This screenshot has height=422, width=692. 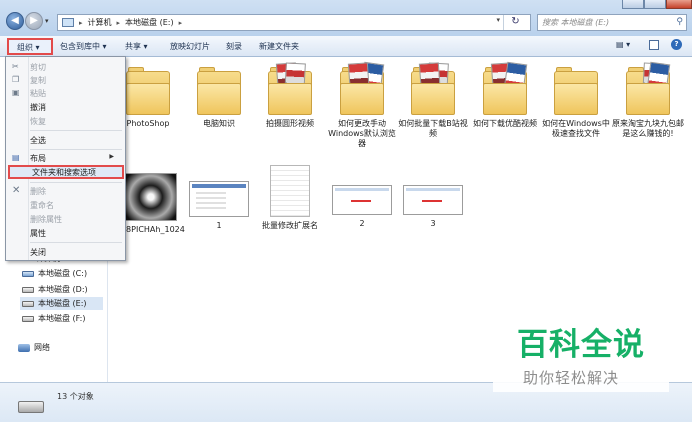 I want to click on refresh-button: ↻, so click(x=515, y=22).